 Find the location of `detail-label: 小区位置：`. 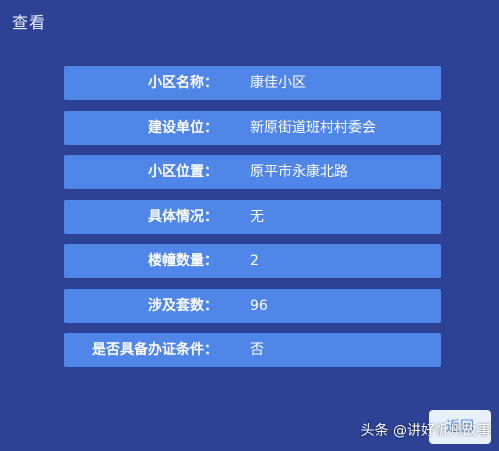

detail-label: 小区位置： is located at coordinates (183, 172).